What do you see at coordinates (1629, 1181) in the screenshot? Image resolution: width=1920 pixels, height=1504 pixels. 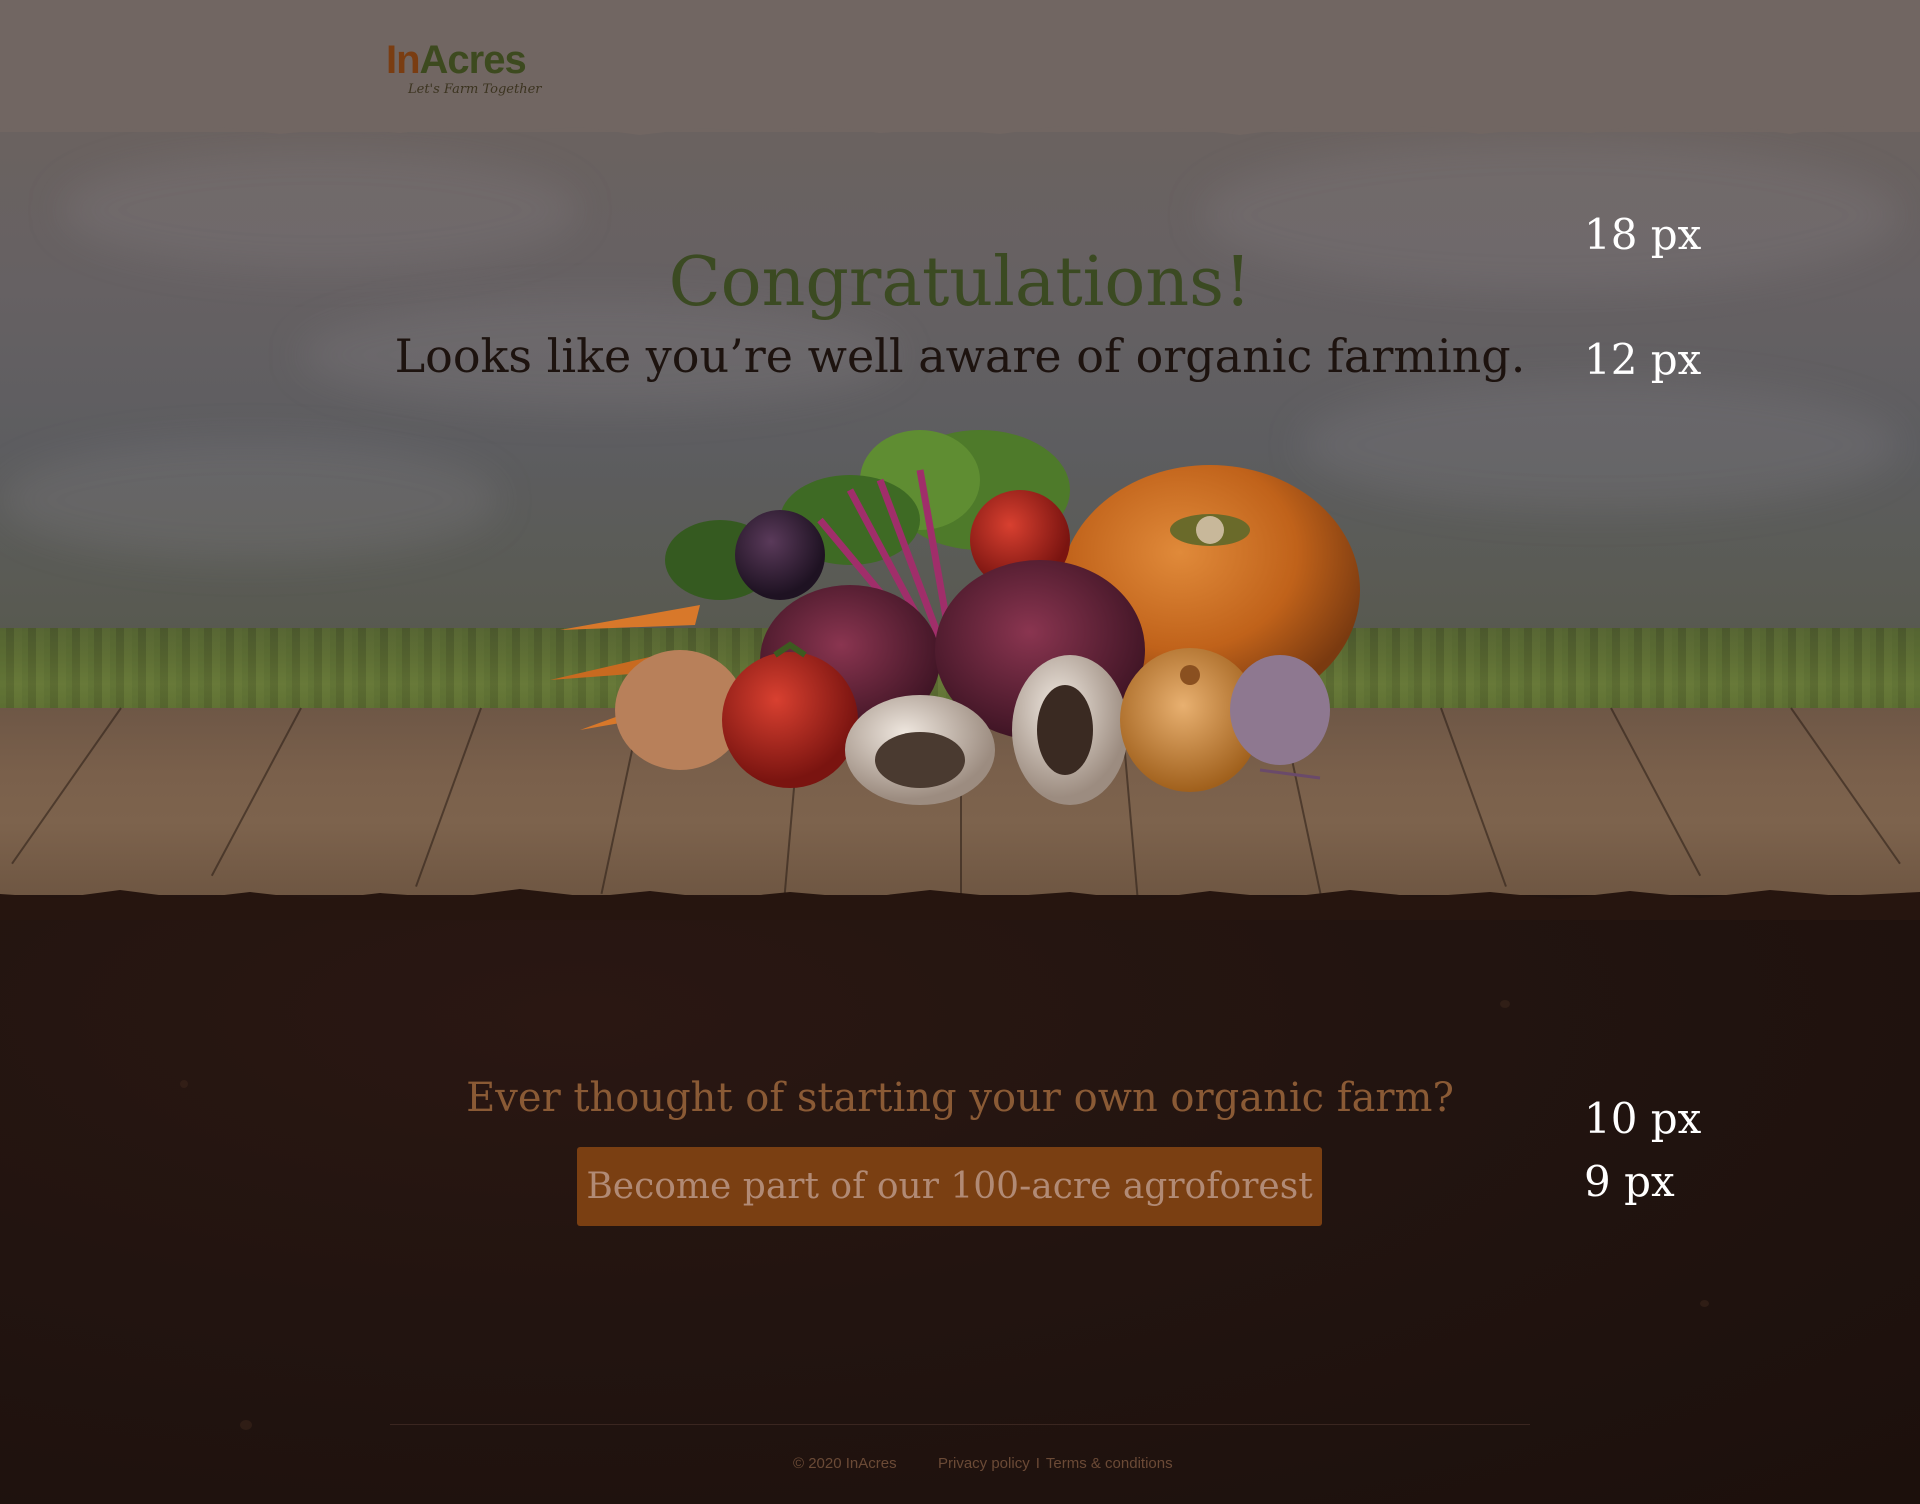 I see `spec-button-size: 9 px` at bounding box center [1629, 1181].